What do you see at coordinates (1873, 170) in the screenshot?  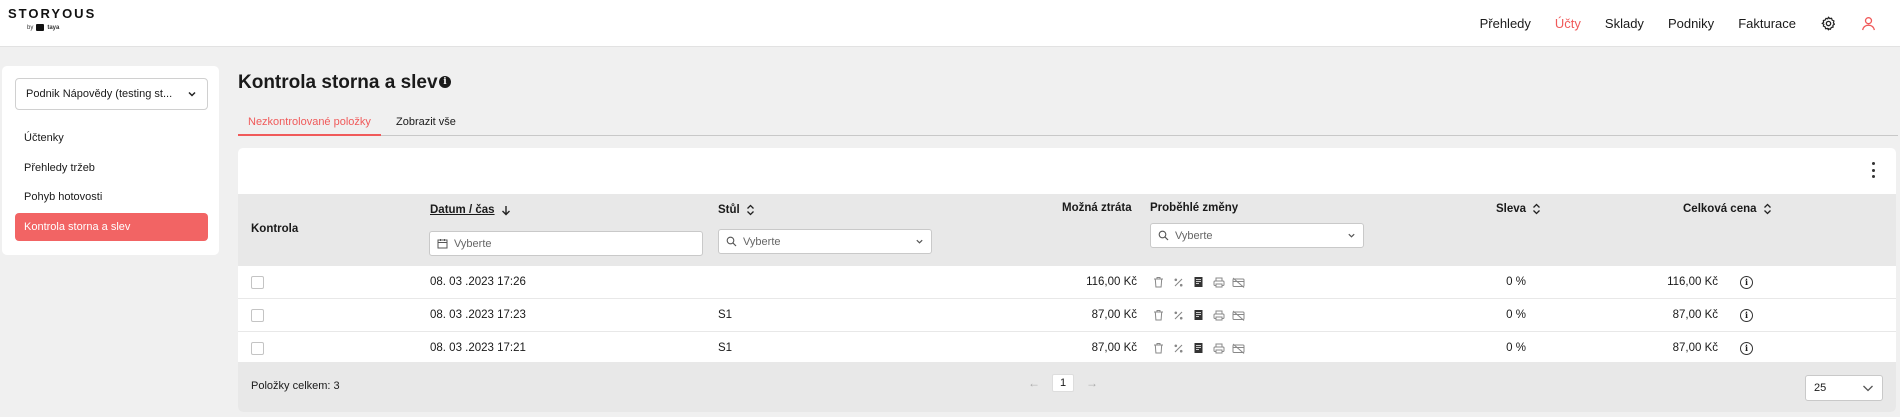 I see `more-options-icon` at bounding box center [1873, 170].